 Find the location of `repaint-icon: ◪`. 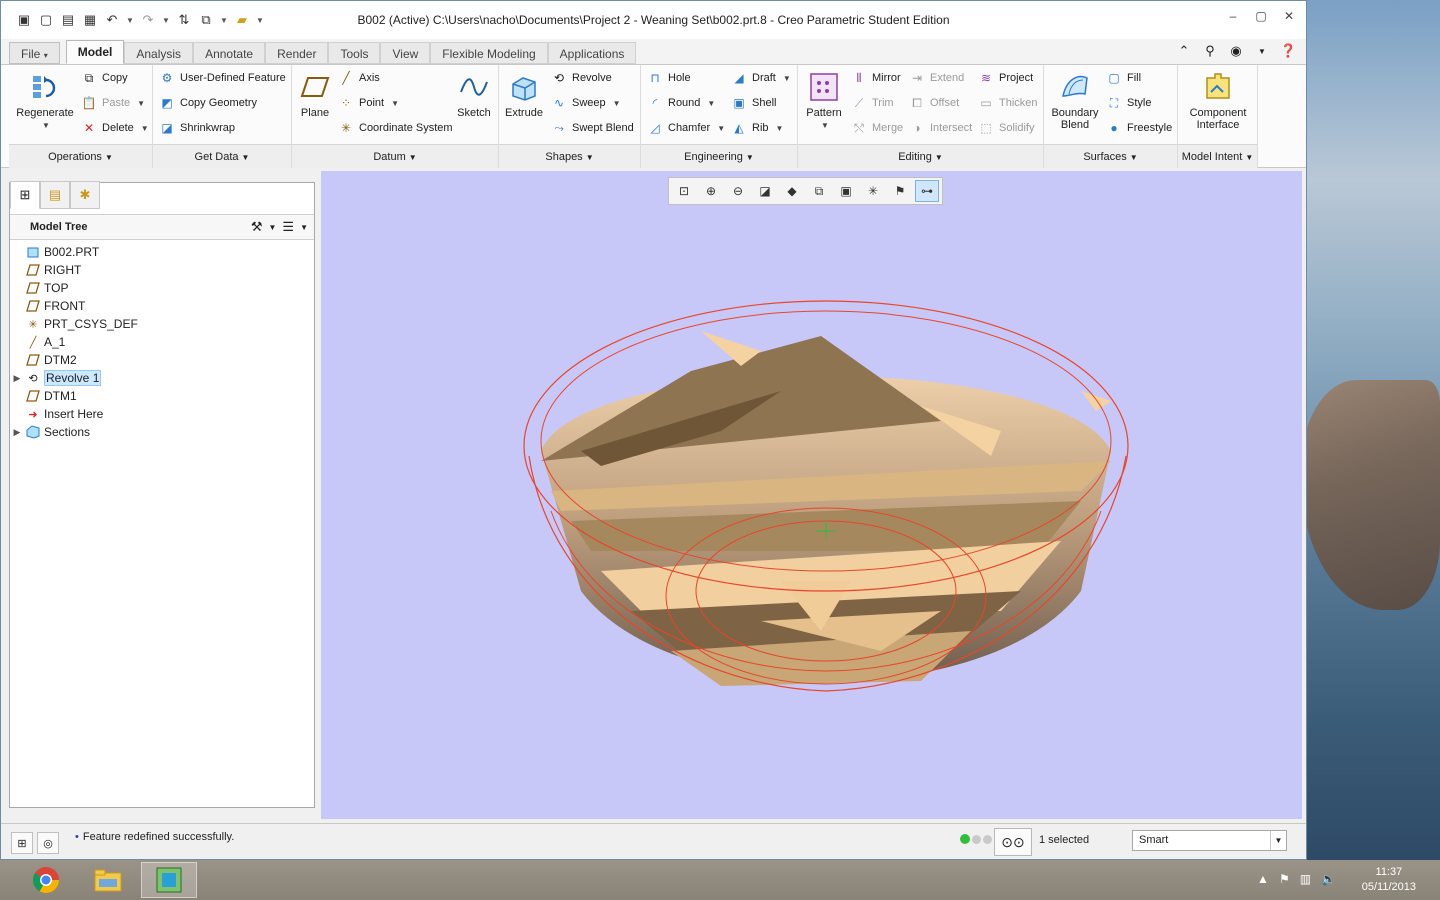

repaint-icon: ◪ is located at coordinates (765, 191).